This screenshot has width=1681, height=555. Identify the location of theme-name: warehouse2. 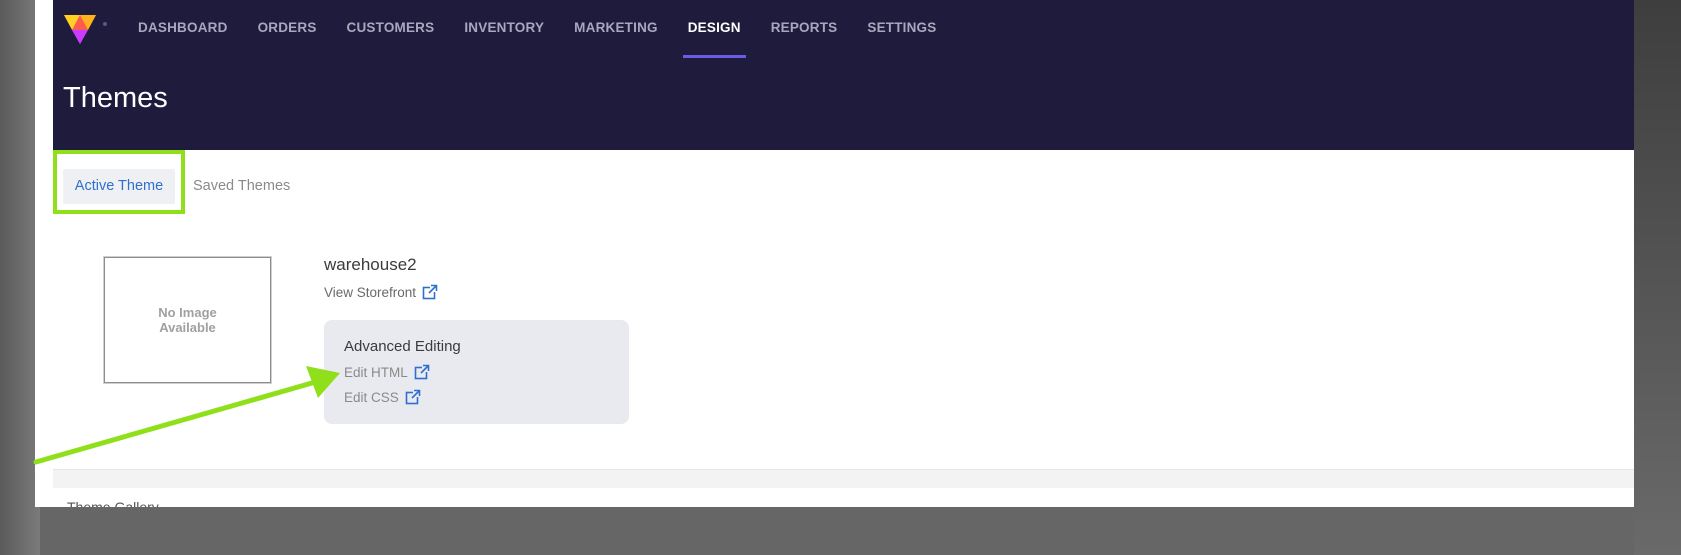
(370, 264).